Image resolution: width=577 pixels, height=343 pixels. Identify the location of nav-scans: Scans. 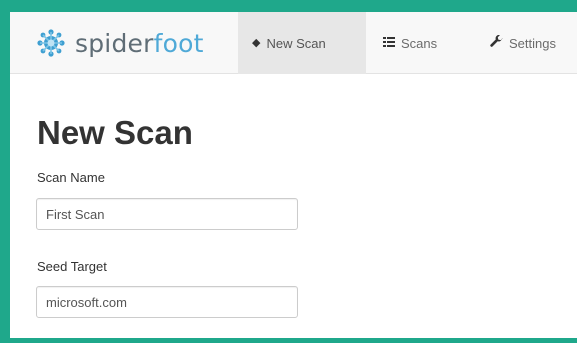
(421, 43).